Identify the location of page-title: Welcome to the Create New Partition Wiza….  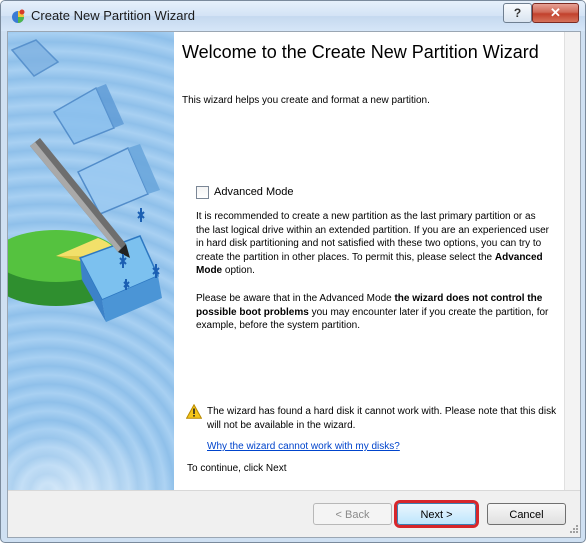
(360, 52).